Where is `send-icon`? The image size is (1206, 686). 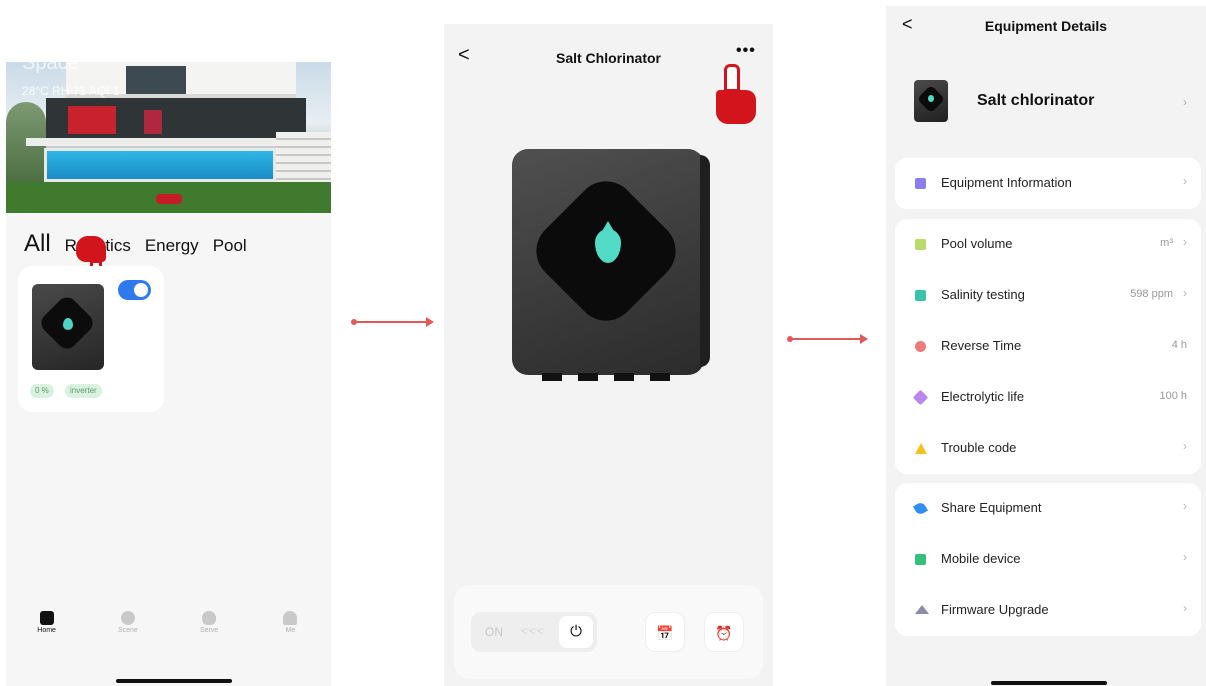 send-icon is located at coordinates (920, 508).